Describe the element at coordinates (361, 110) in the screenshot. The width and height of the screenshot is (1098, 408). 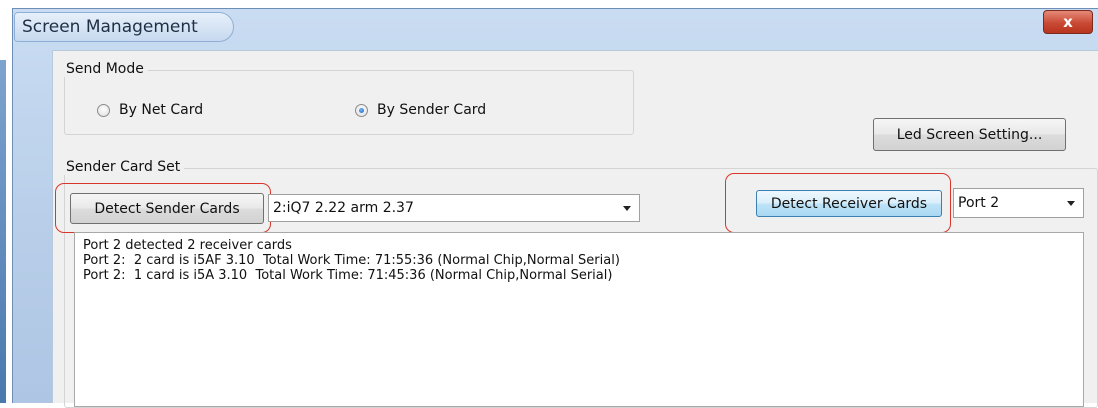
I see `radio-button-selected-icon` at that location.